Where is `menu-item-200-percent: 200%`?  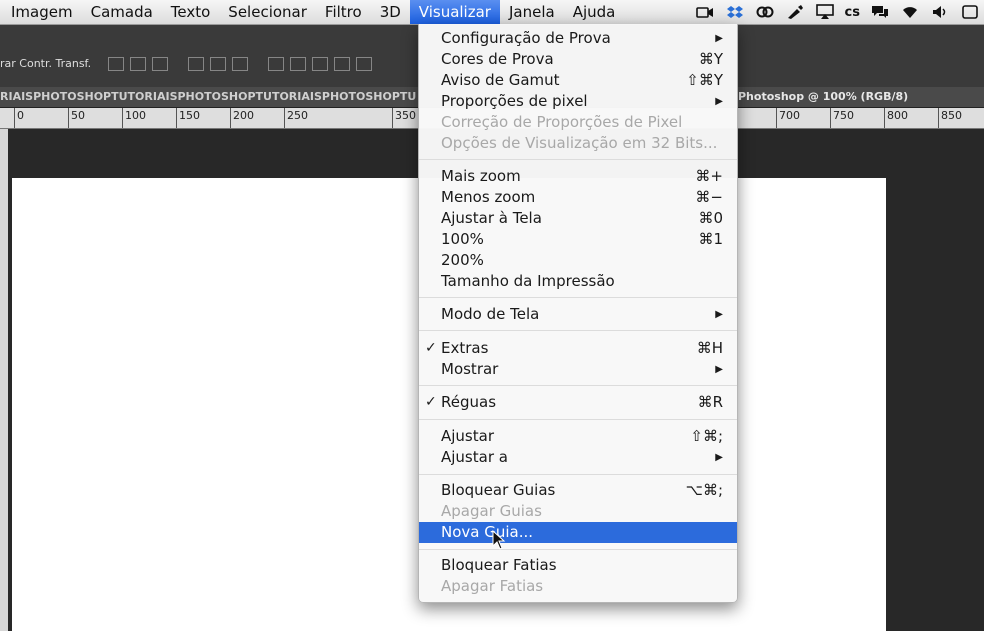
menu-item-200-percent: 200% is located at coordinates (578, 260).